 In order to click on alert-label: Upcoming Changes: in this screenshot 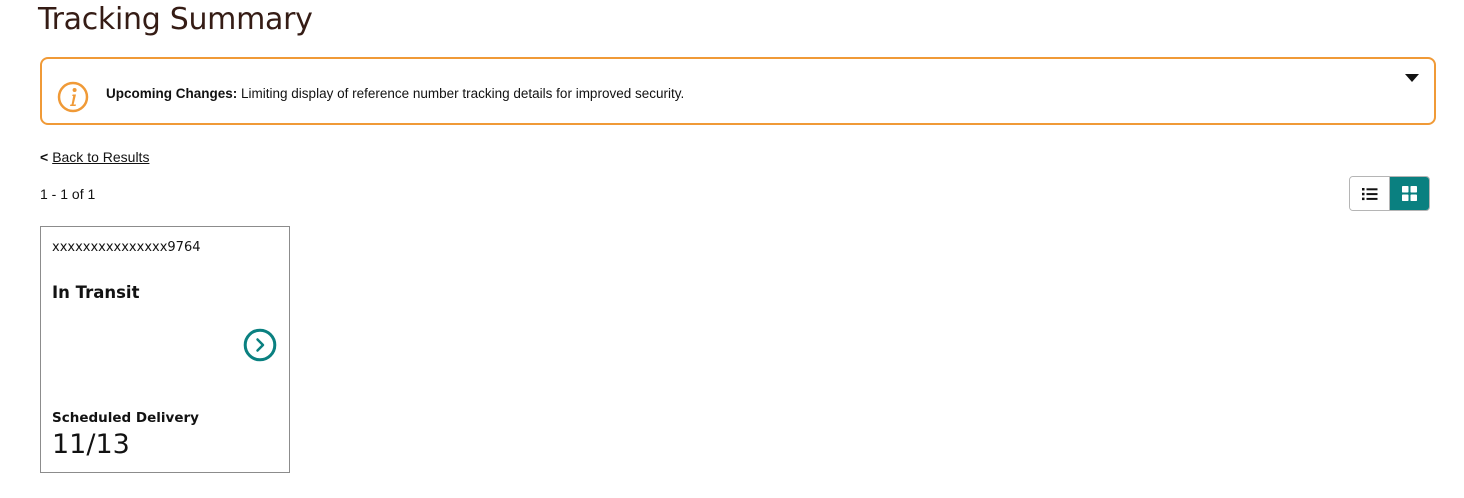, I will do `click(172, 93)`.